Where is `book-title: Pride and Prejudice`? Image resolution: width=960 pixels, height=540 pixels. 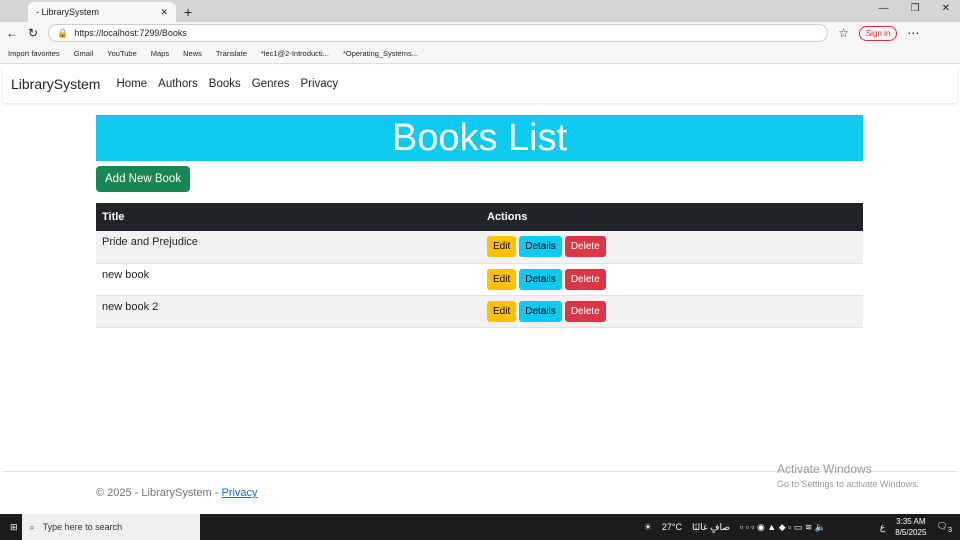 book-title: Pride and Prejudice is located at coordinates (288, 247).